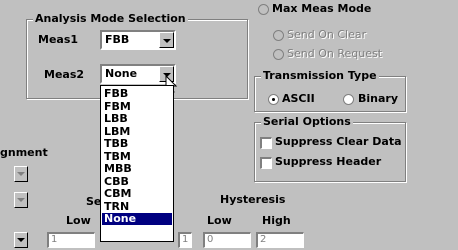  Describe the element at coordinates (24, 152) in the screenshot. I see `alignment-label: gnment` at that location.